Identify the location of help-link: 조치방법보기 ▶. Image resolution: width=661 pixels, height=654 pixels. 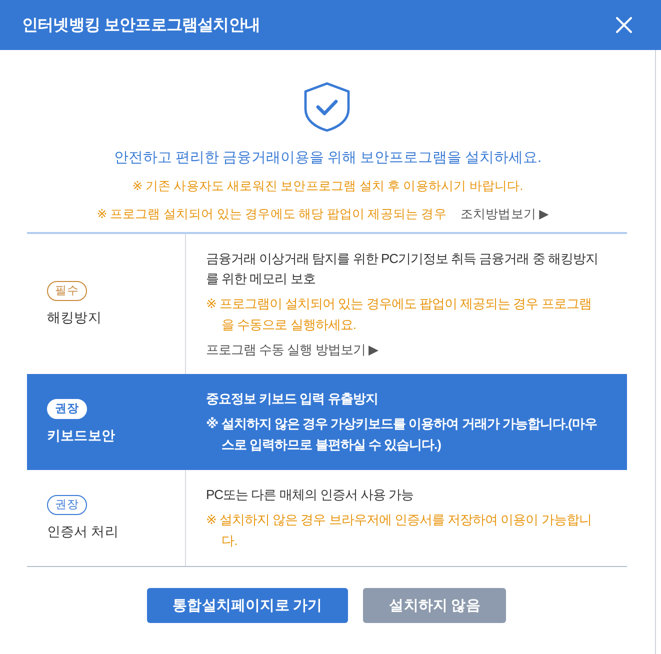
(504, 214).